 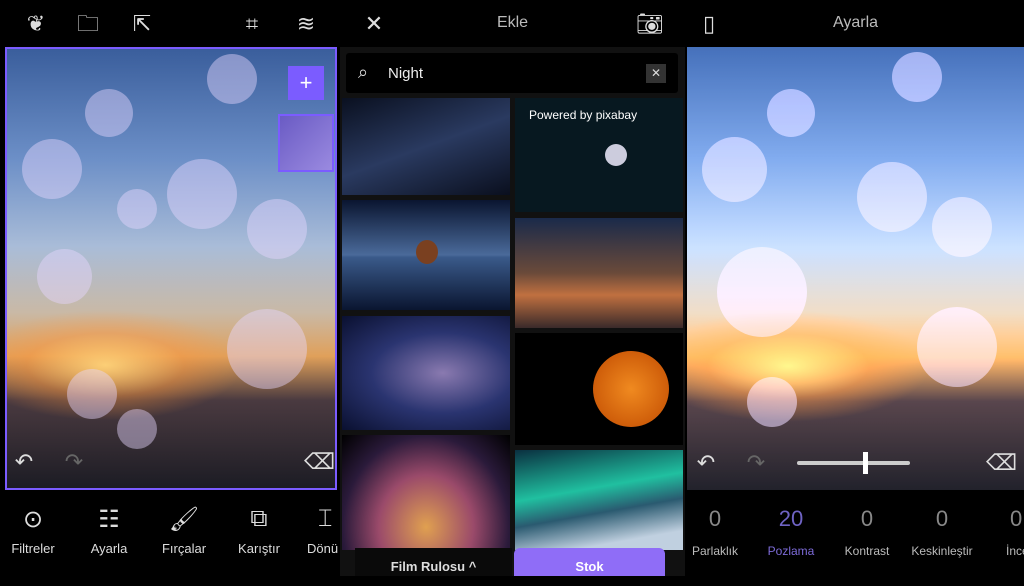 I want to click on tab-film-rulosu: Film Rulosu ^, so click(x=433, y=562).